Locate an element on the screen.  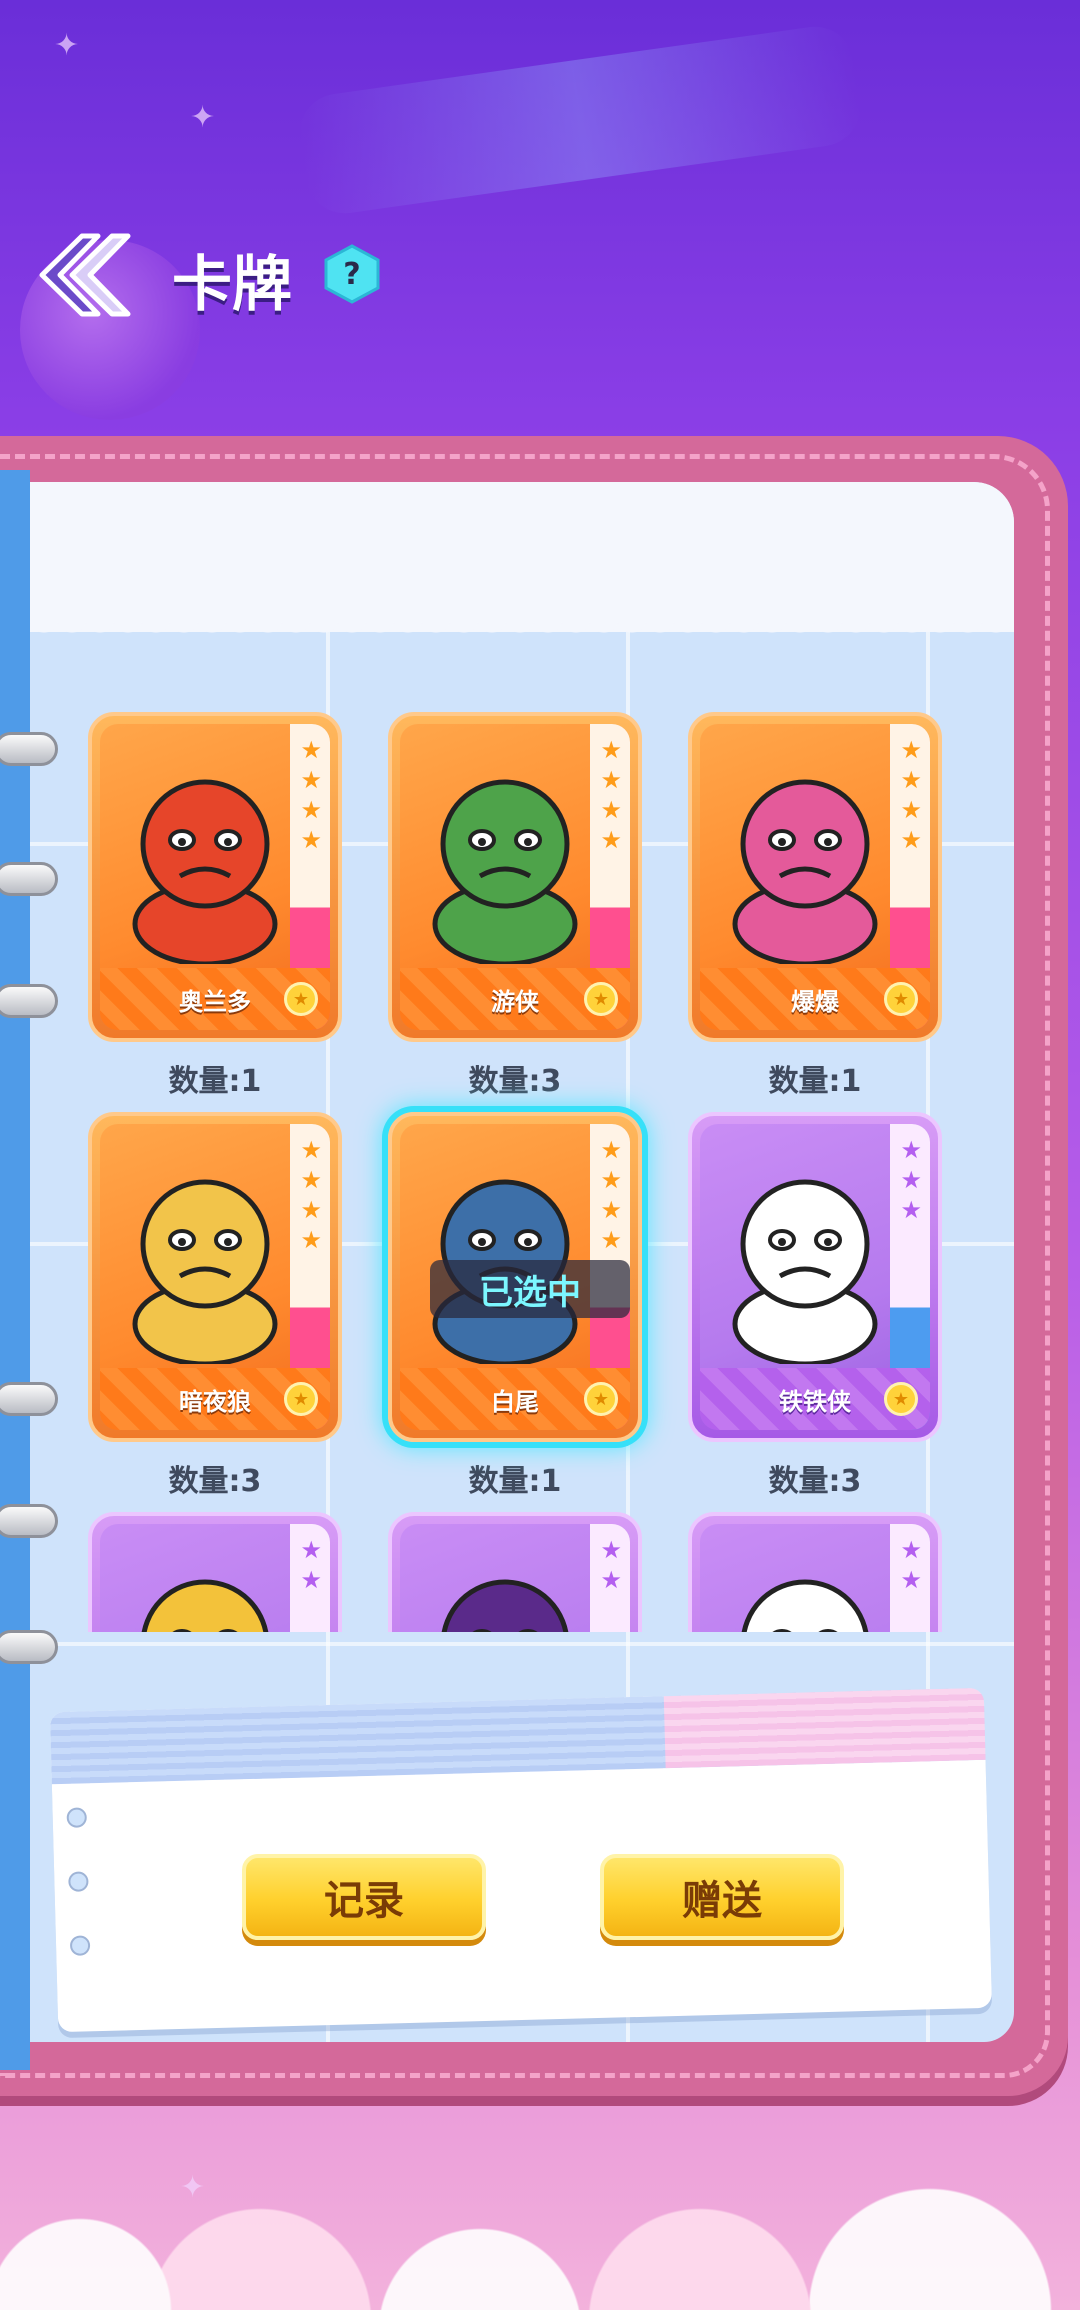
help-label: ? is located at coordinates (351, 274).